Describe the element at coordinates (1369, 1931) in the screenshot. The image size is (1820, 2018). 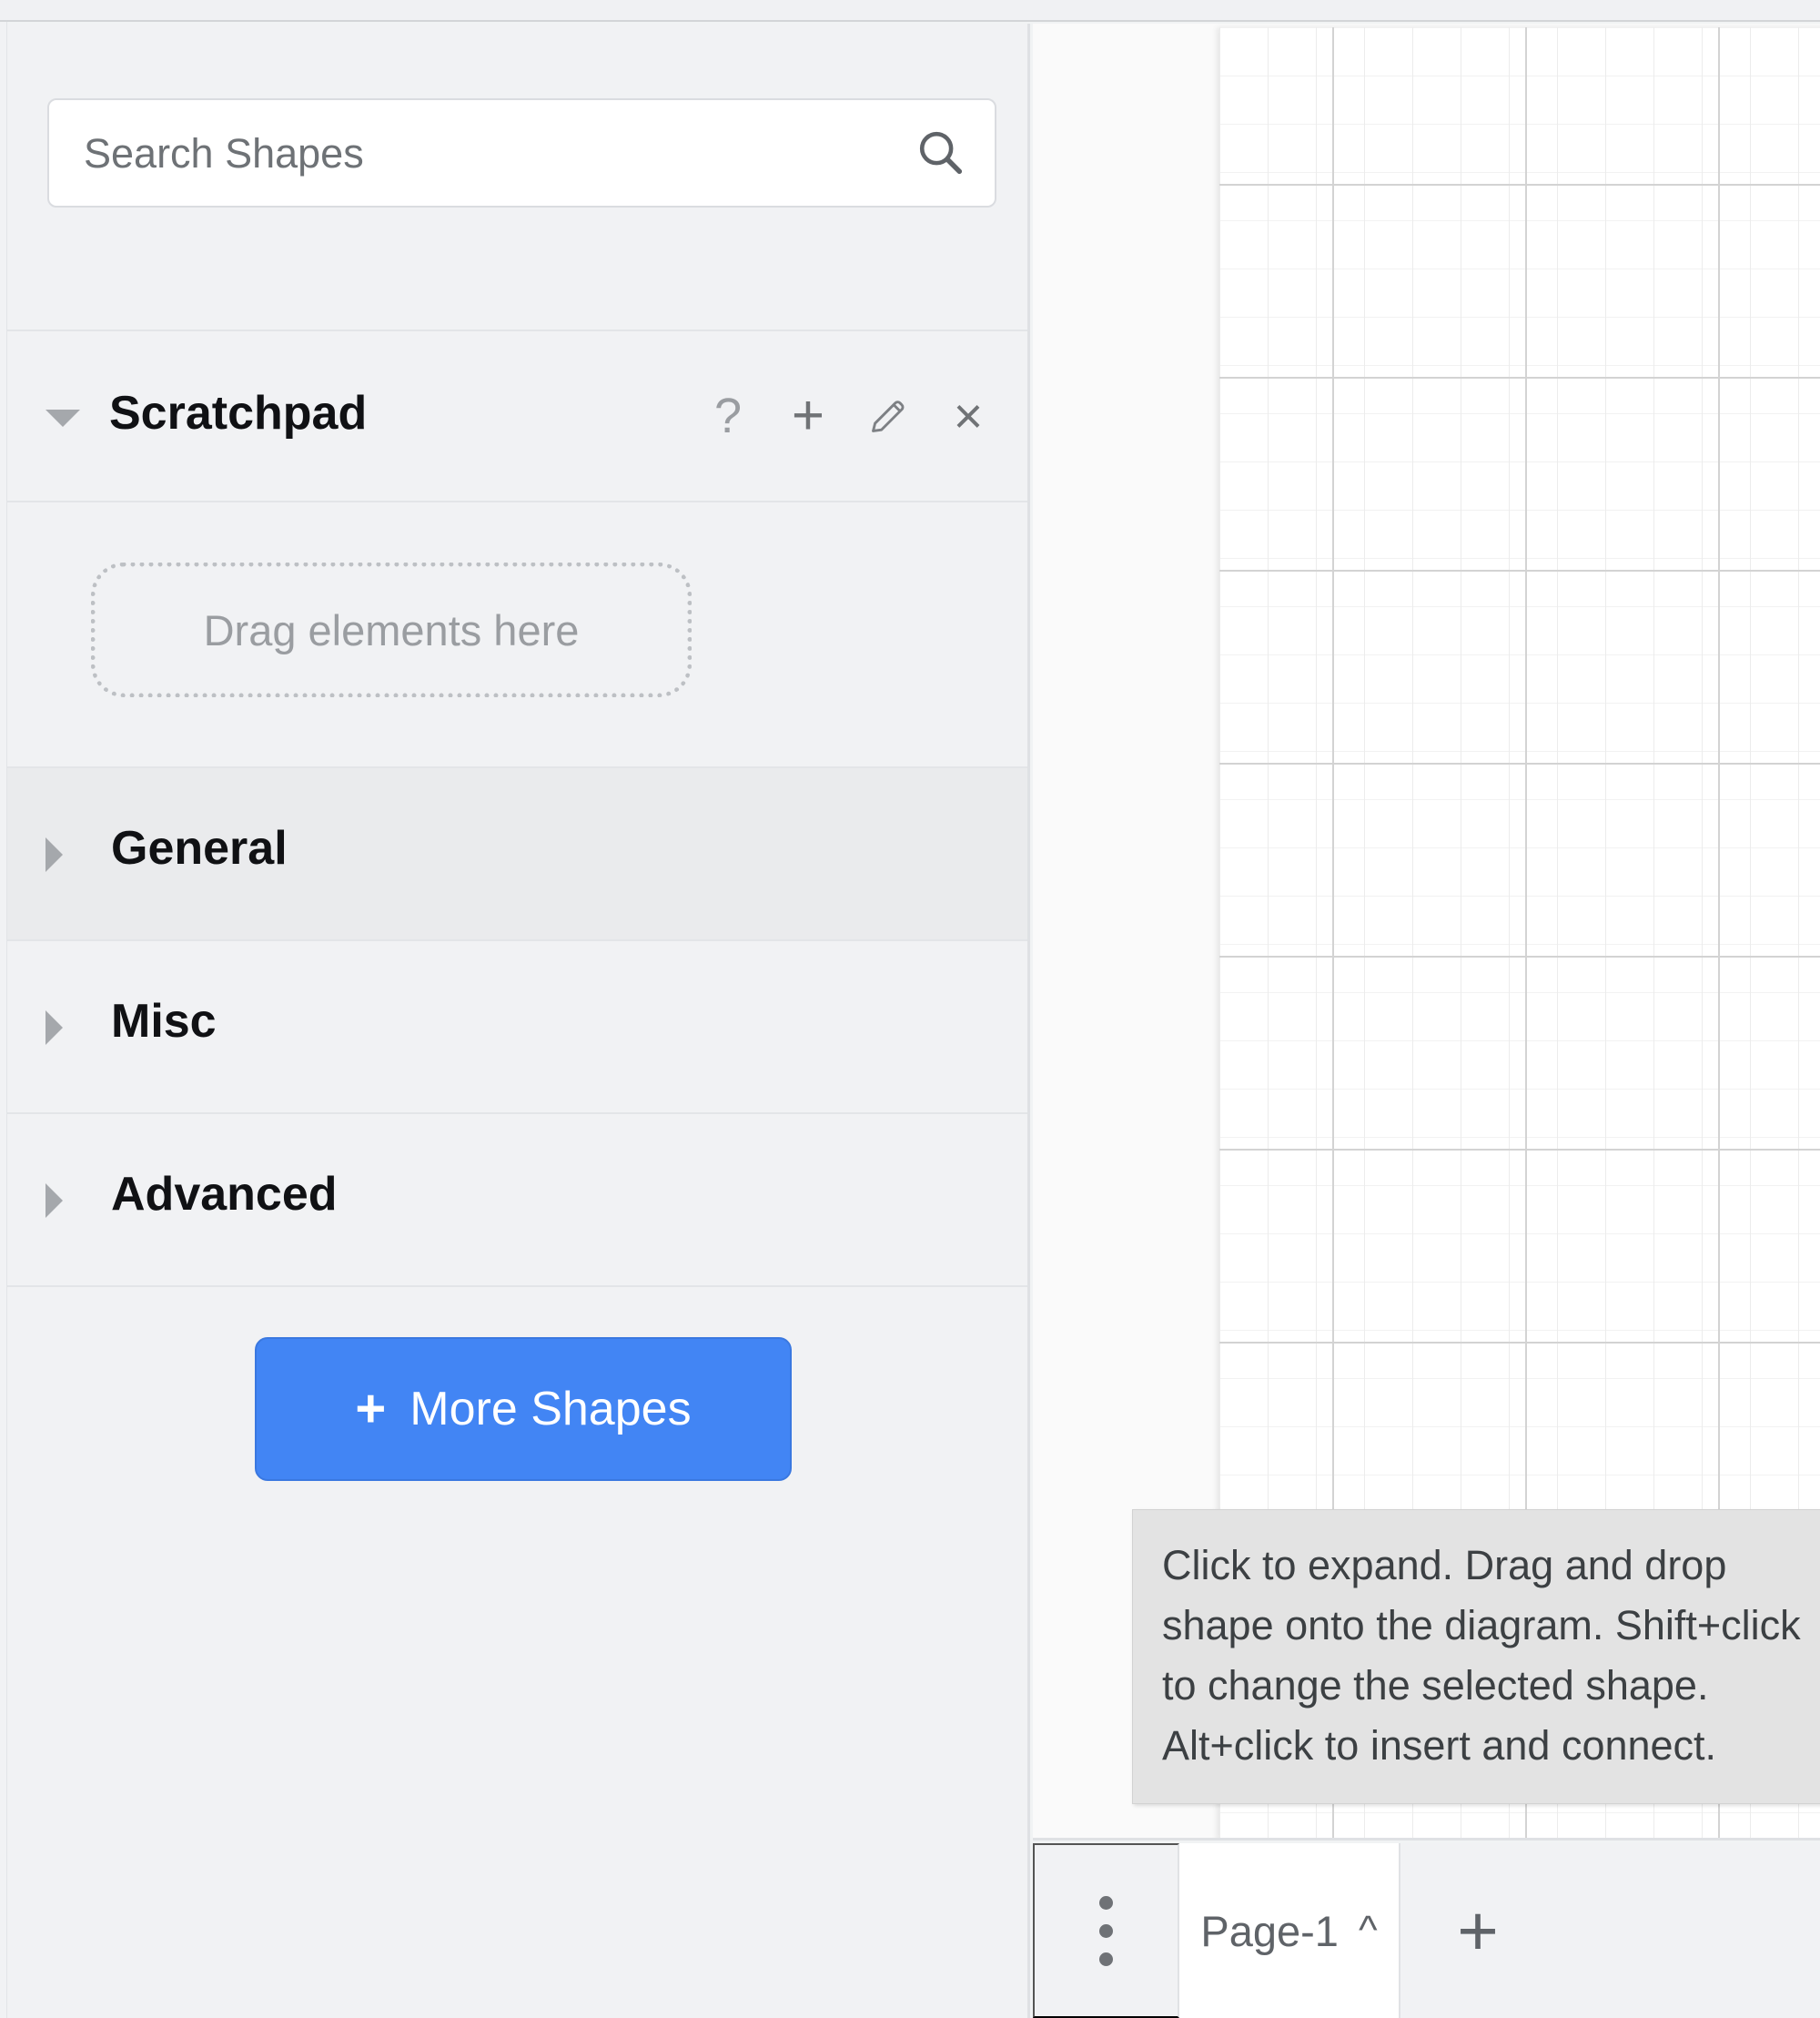
I see `chevron-up-icon: ^` at that location.